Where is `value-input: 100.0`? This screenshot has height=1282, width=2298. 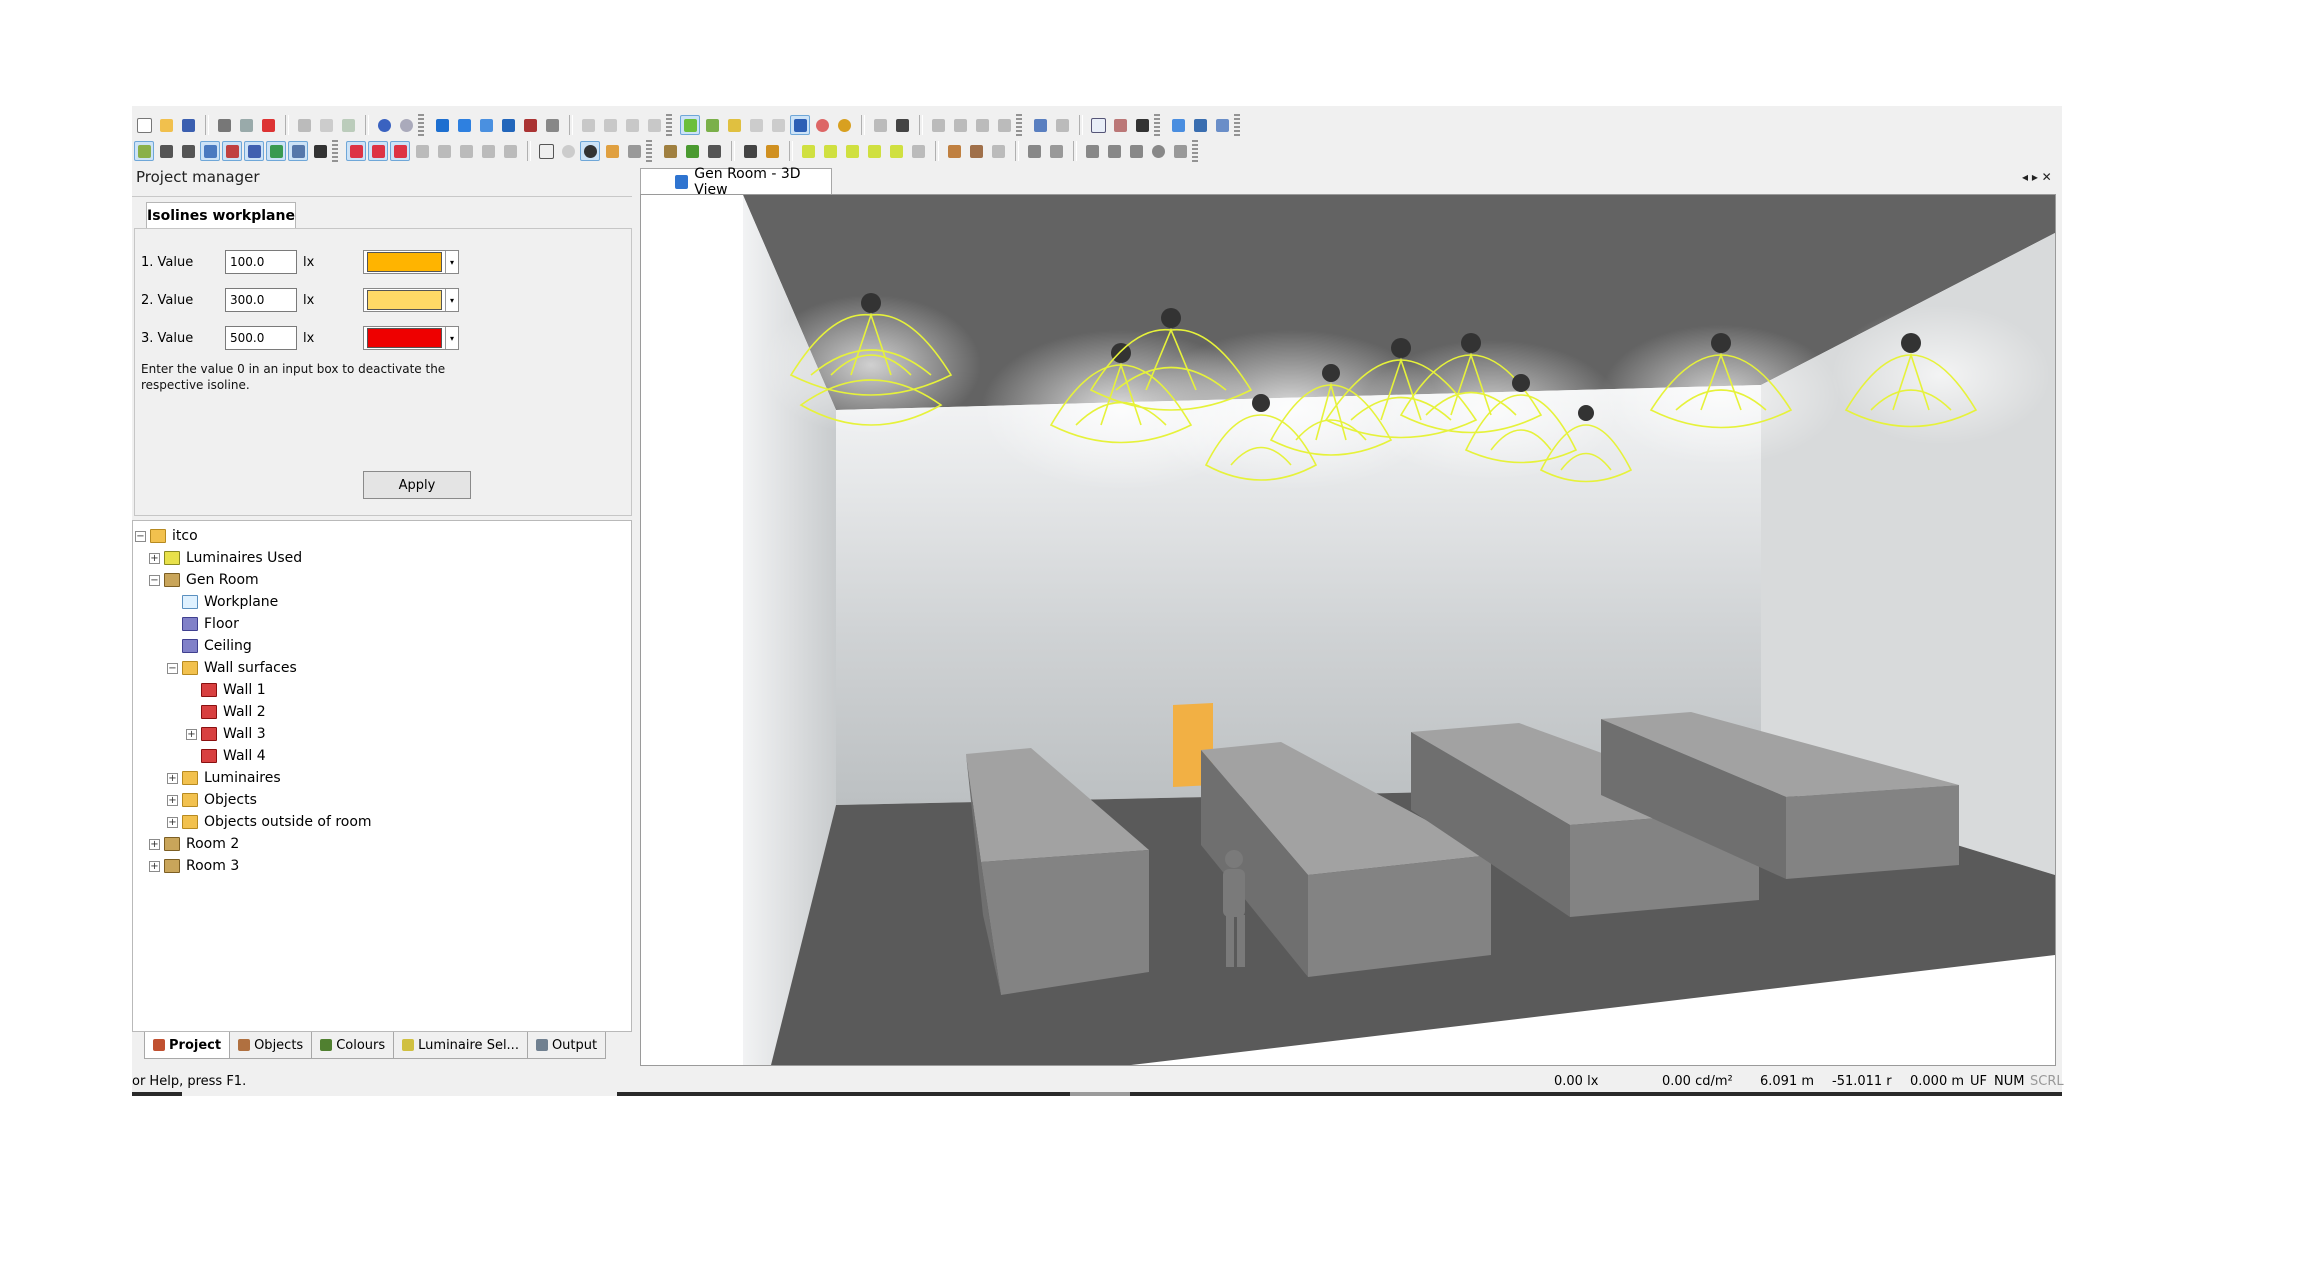 value-input: 100.0 is located at coordinates (261, 262).